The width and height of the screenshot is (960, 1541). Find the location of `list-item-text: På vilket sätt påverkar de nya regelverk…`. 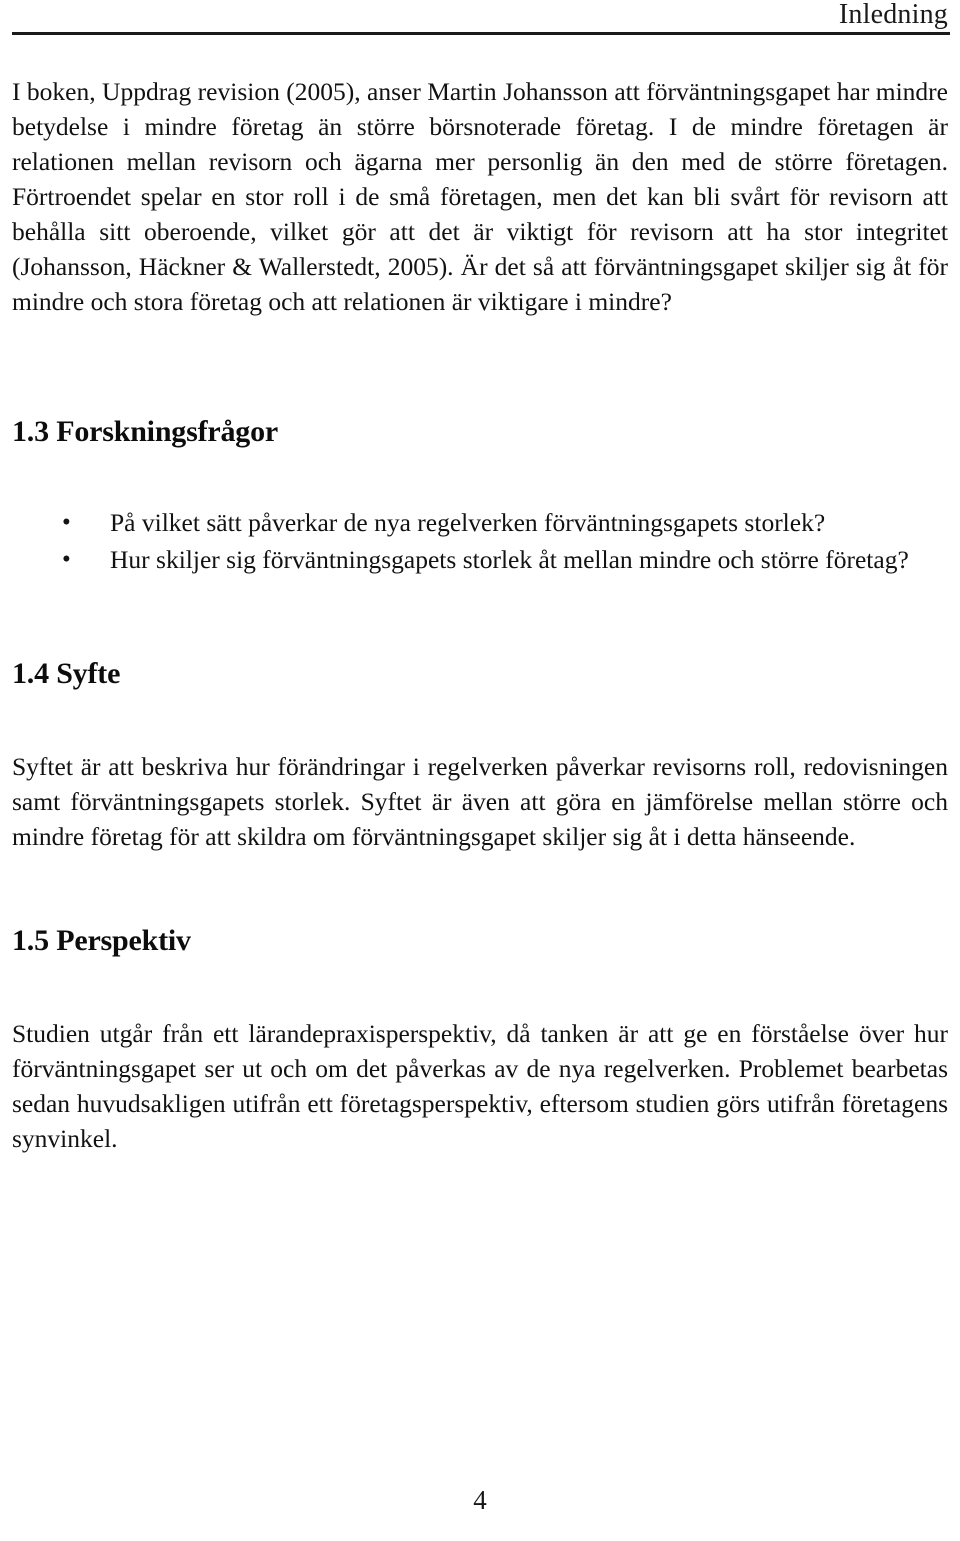

list-item-text: På vilket sätt påverkar de nya regelverk… is located at coordinates (468, 522).